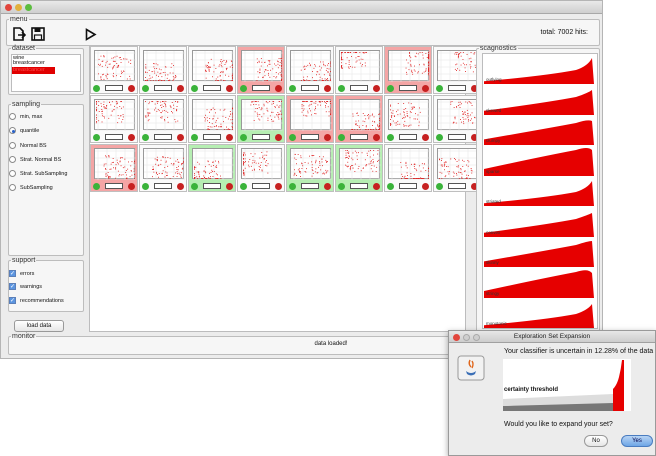 The width and height of the screenshot is (656, 456). I want to click on sampling-option-min-max: min, max, so click(25, 116).